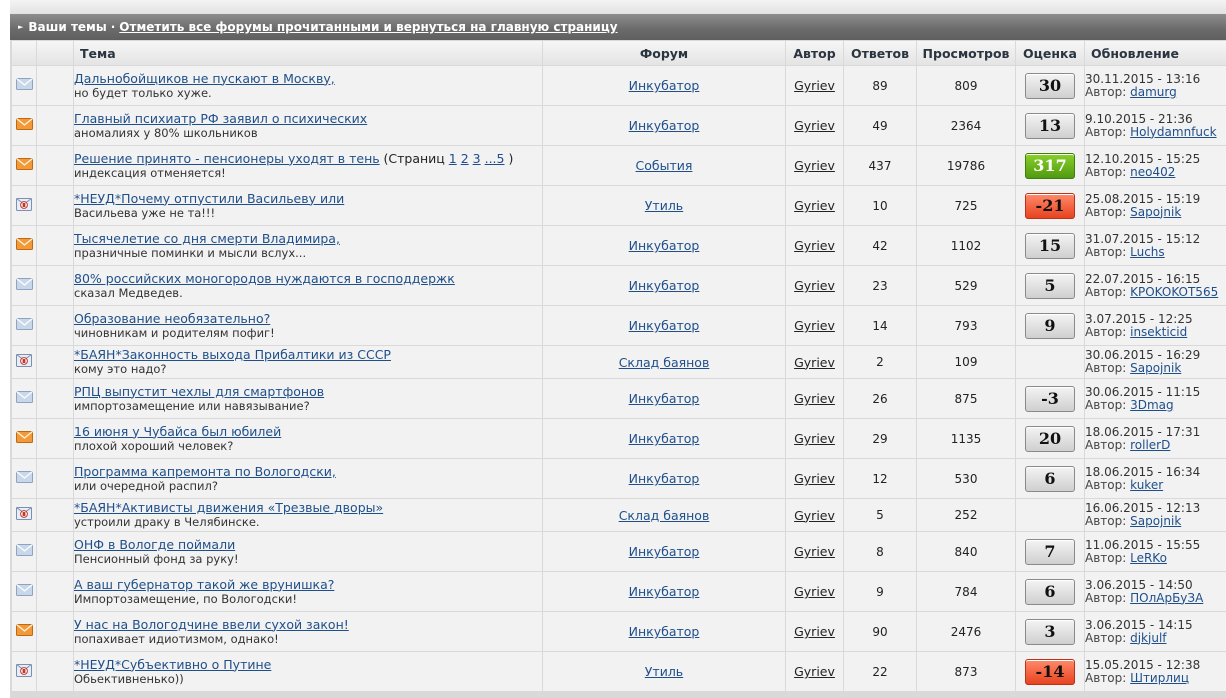 The height and width of the screenshot is (698, 1226). Describe the element at coordinates (1174, 292) in the screenshot. I see `updated-by-link: KPOKOKOT565` at that location.